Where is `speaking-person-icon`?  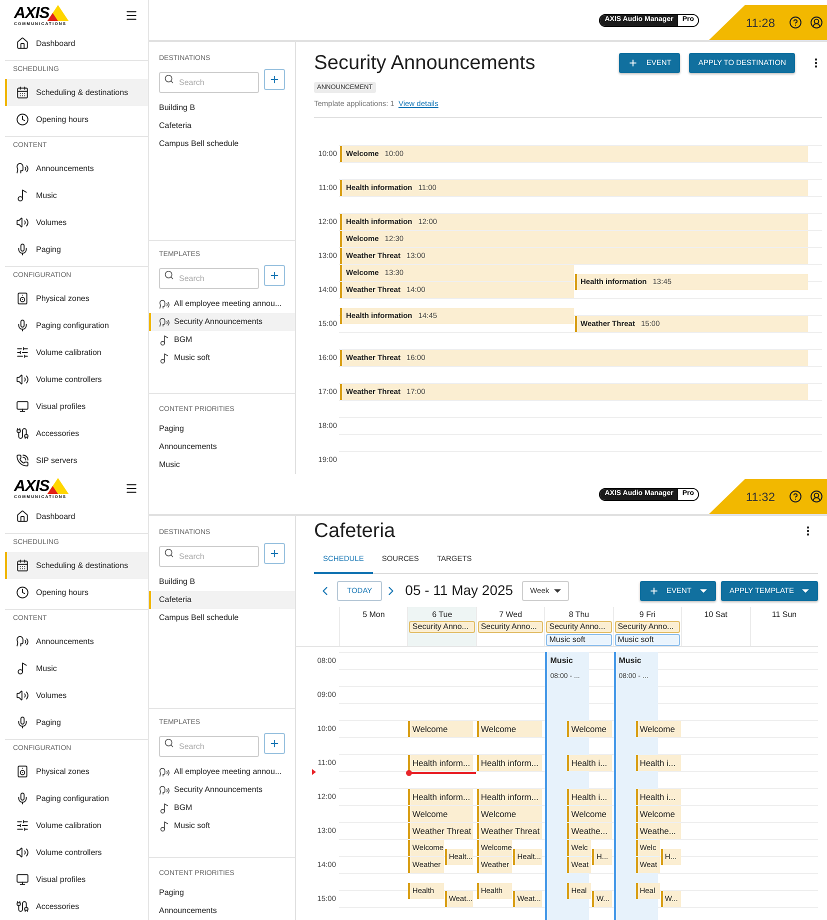 speaking-person-icon is located at coordinates (164, 772).